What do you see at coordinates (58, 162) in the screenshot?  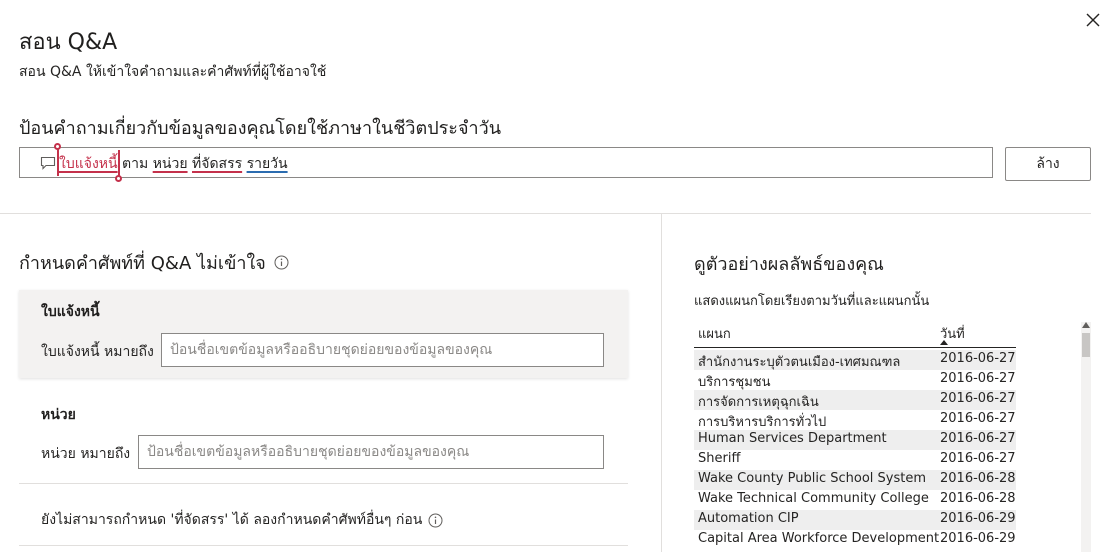 I see `selection-start-line` at bounding box center [58, 162].